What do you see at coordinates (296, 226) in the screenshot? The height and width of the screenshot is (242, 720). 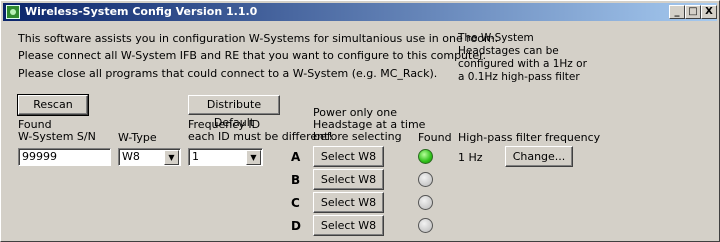 I see `row-letter-d: D` at bounding box center [296, 226].